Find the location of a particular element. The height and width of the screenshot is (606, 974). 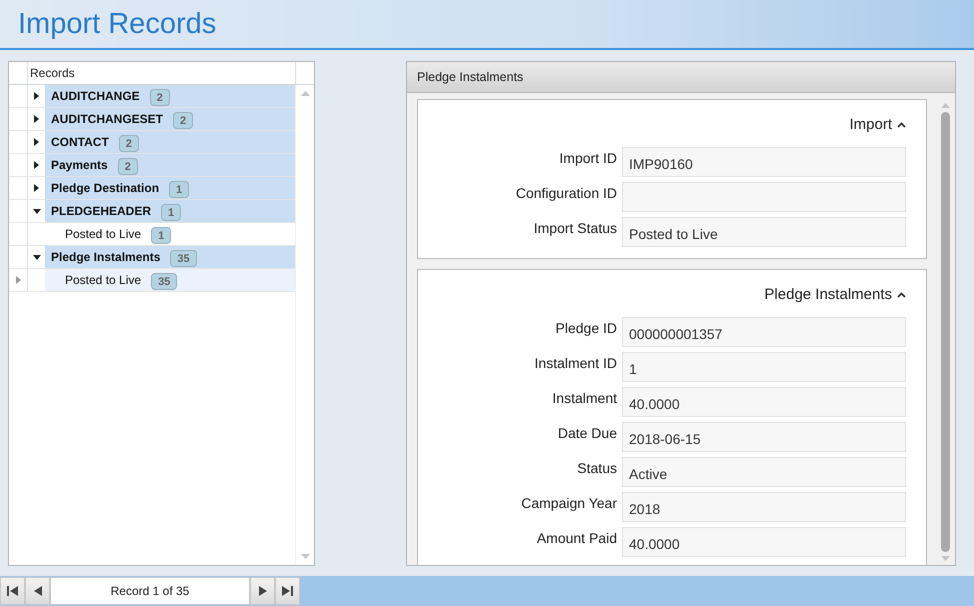

last-icon is located at coordinates (287, 591).